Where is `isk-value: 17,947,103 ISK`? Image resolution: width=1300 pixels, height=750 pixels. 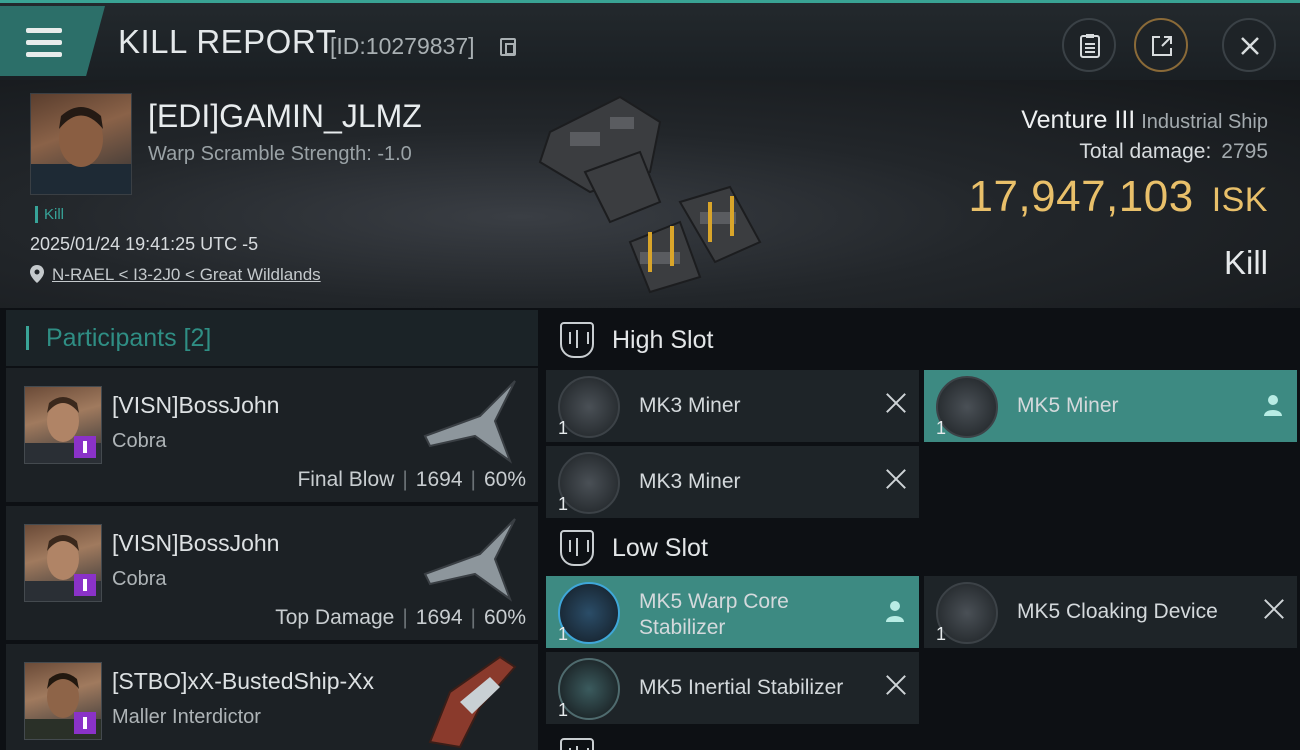
isk-value: 17,947,103 ISK is located at coordinates (1118, 197).